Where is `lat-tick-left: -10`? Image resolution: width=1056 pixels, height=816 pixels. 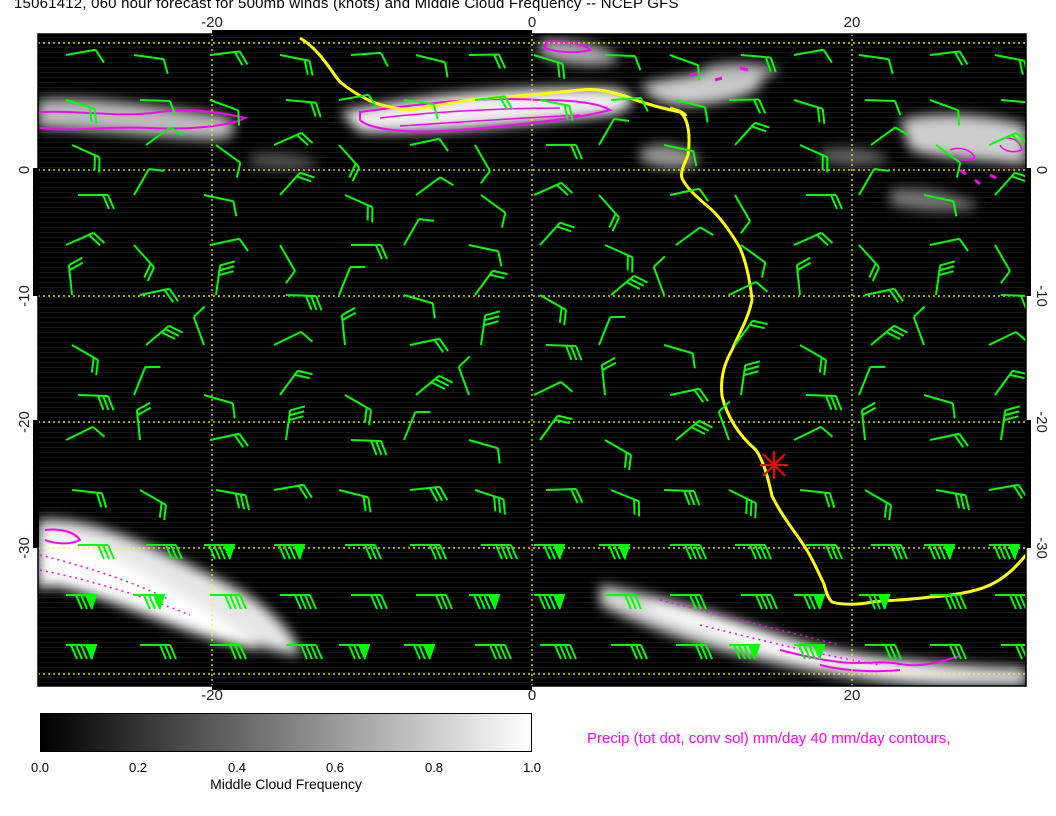 lat-tick-left: -10 is located at coordinates (24, 296).